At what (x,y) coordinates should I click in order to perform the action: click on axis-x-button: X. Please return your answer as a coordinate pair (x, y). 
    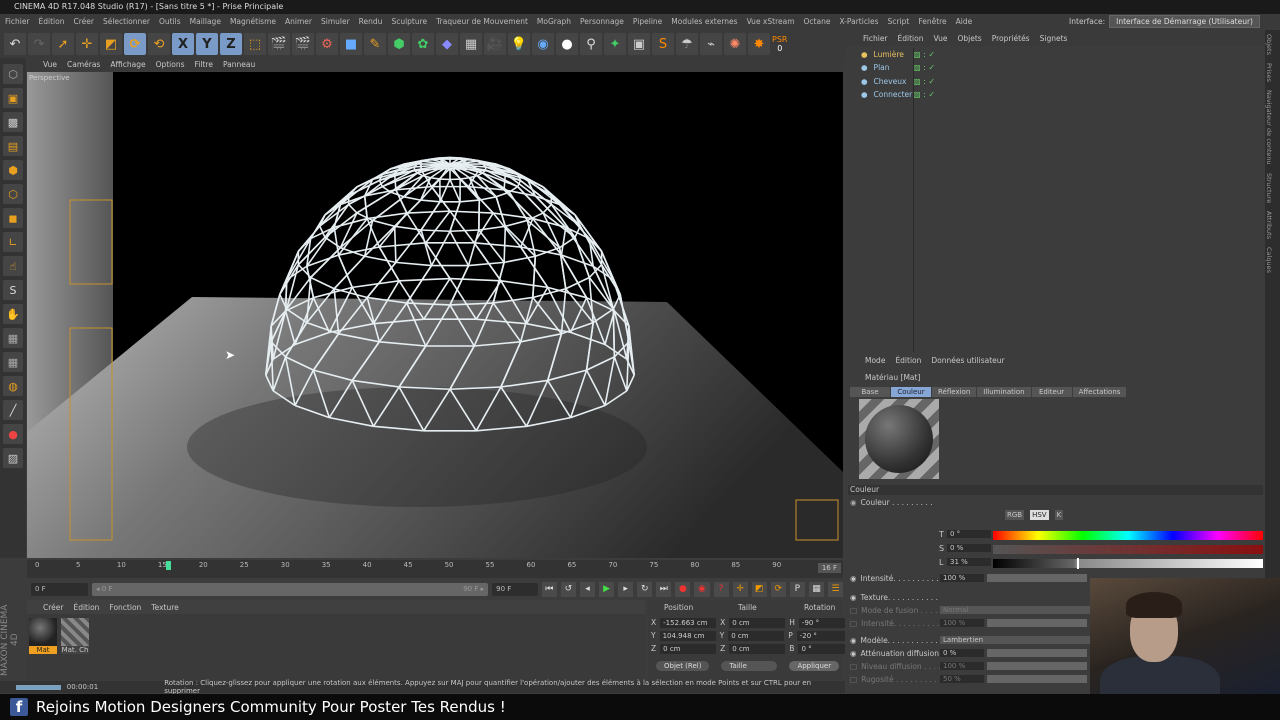
    Looking at the image, I should click on (183, 44).